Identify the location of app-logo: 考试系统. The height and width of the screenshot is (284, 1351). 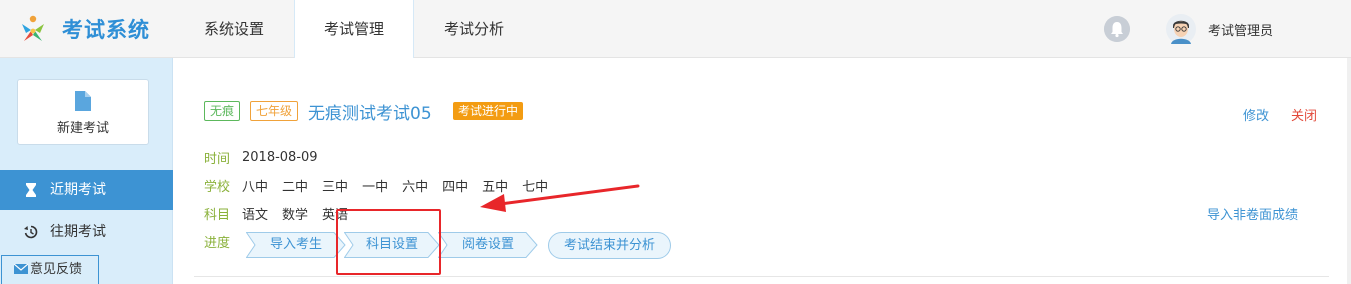
(84, 29).